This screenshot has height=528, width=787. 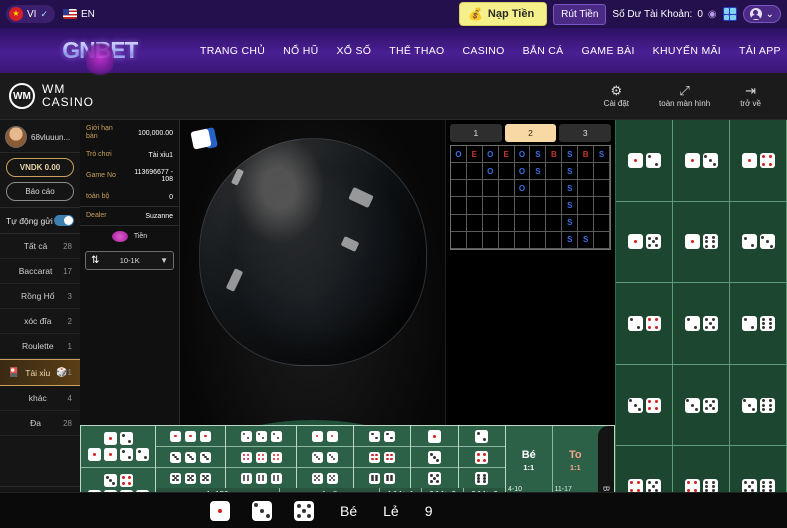 I want to click on bet-limit-select: ⇅ 10-1K ▼, so click(x=129, y=261).